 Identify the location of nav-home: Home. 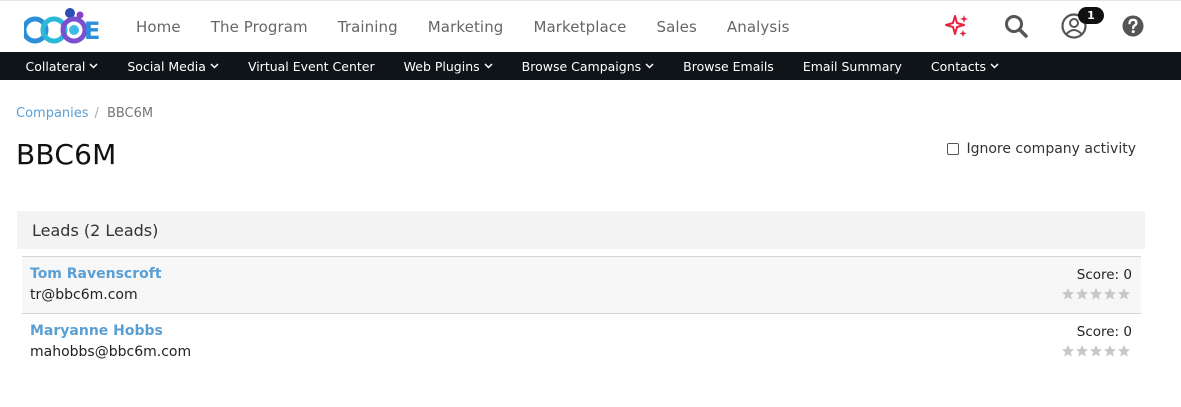
(158, 27).